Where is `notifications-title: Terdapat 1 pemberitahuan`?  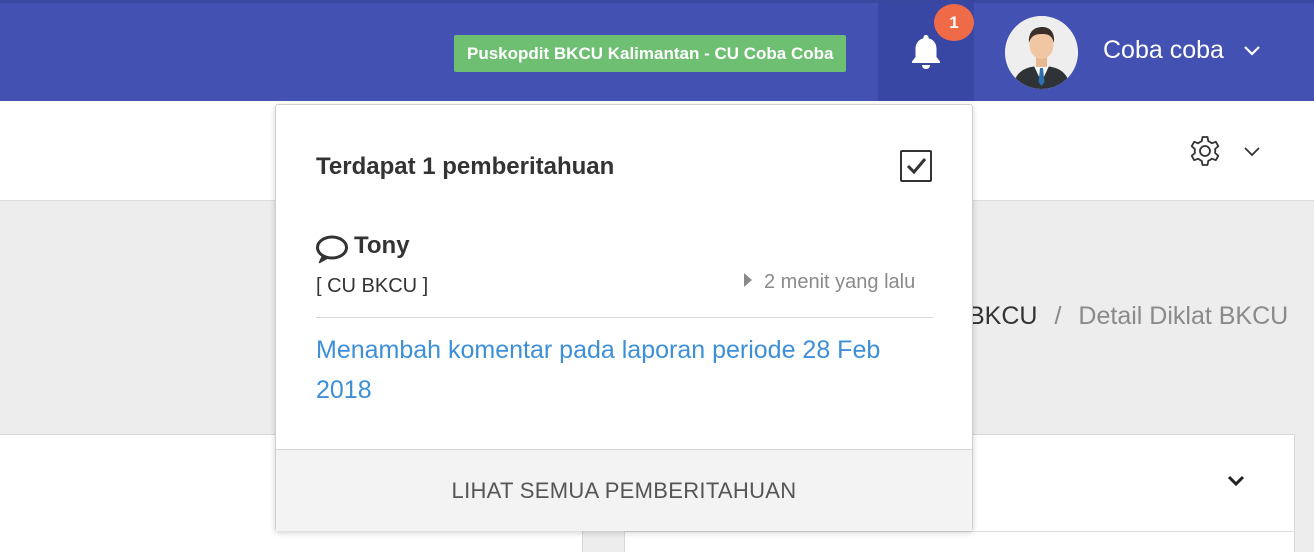
notifications-title: Terdapat 1 pemberitahuan is located at coordinates (465, 166).